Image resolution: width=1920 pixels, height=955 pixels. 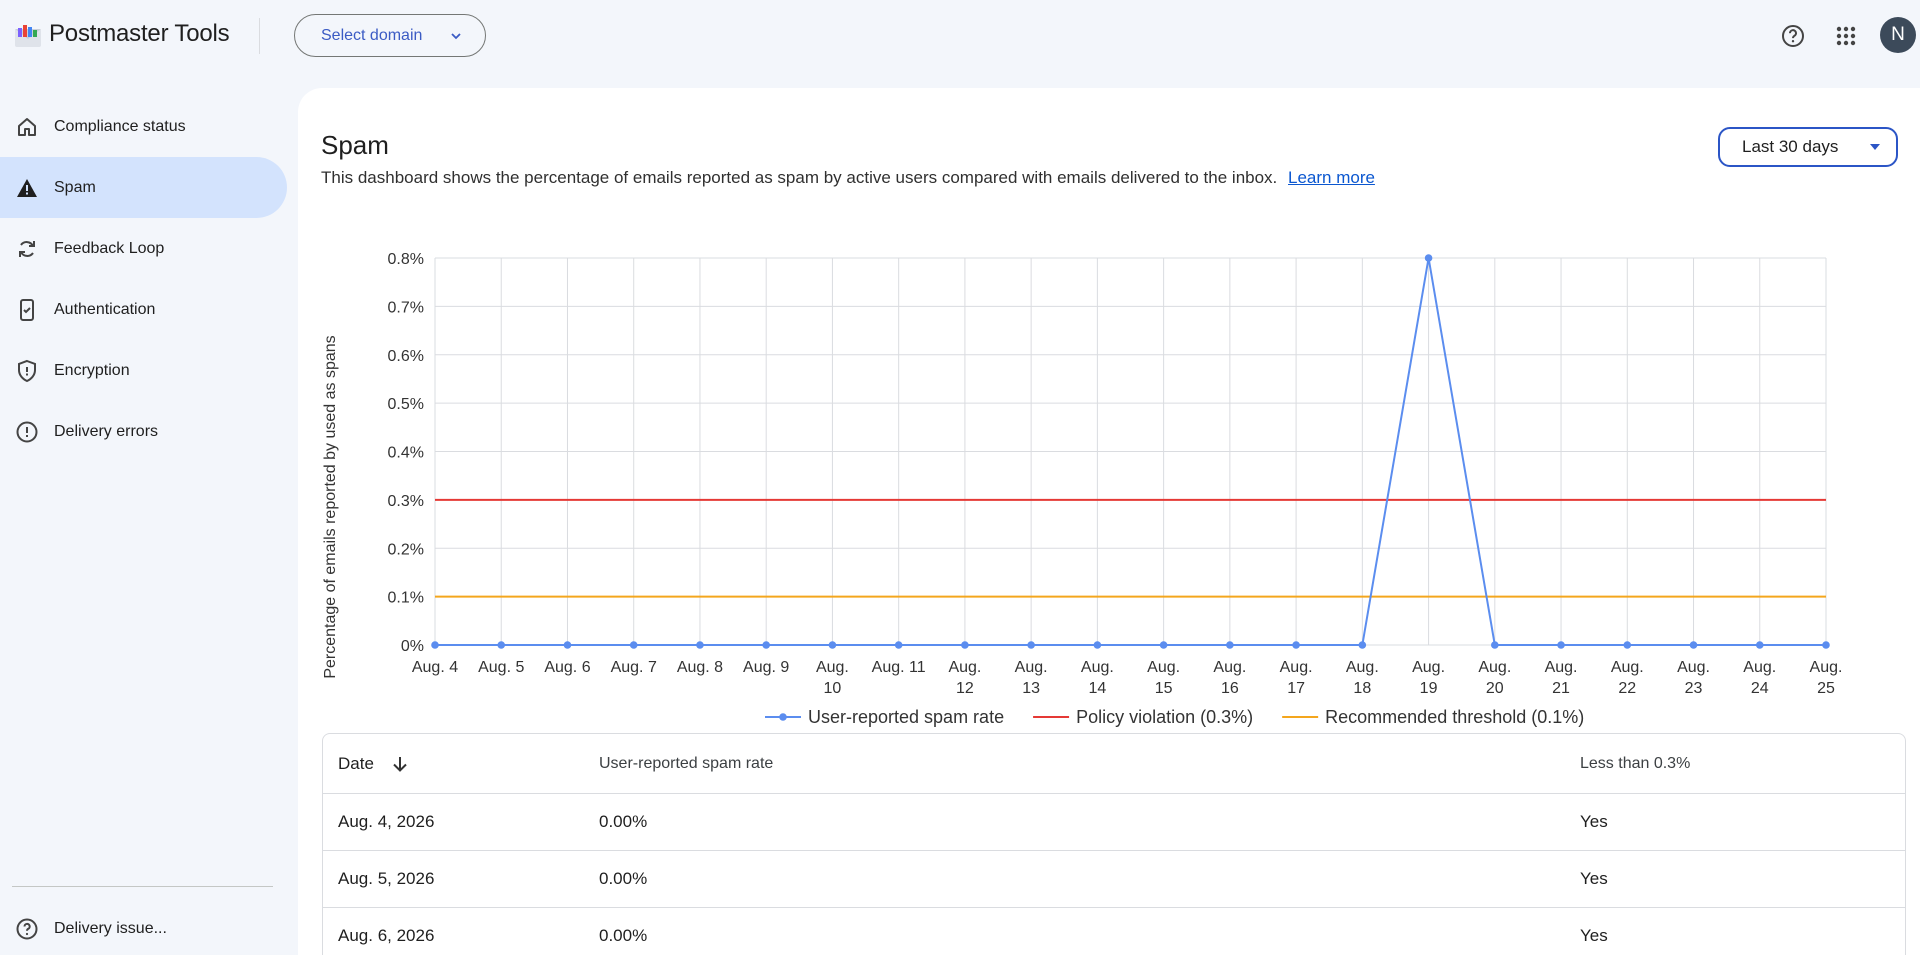 What do you see at coordinates (142, 886) in the screenshot?
I see `sidebar-divider` at bounding box center [142, 886].